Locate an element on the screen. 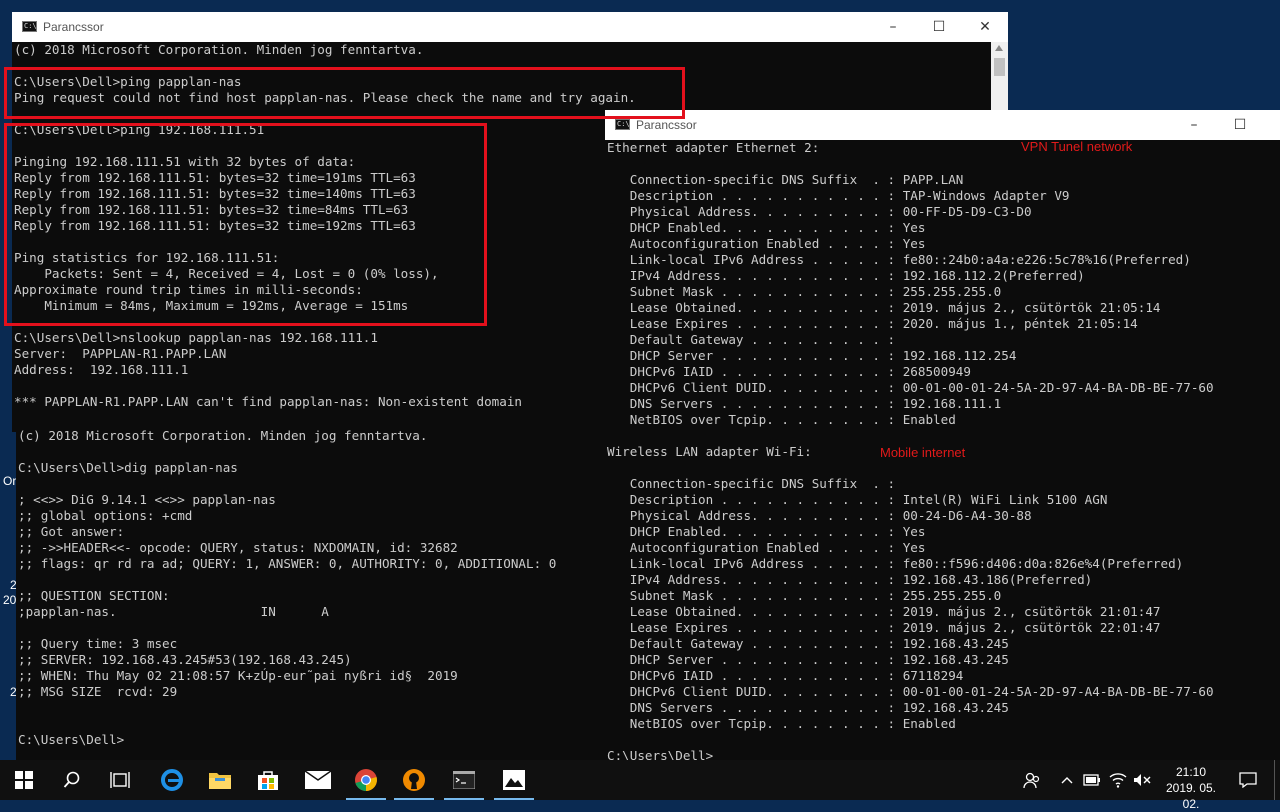  store-icon is located at coordinates (268, 780).